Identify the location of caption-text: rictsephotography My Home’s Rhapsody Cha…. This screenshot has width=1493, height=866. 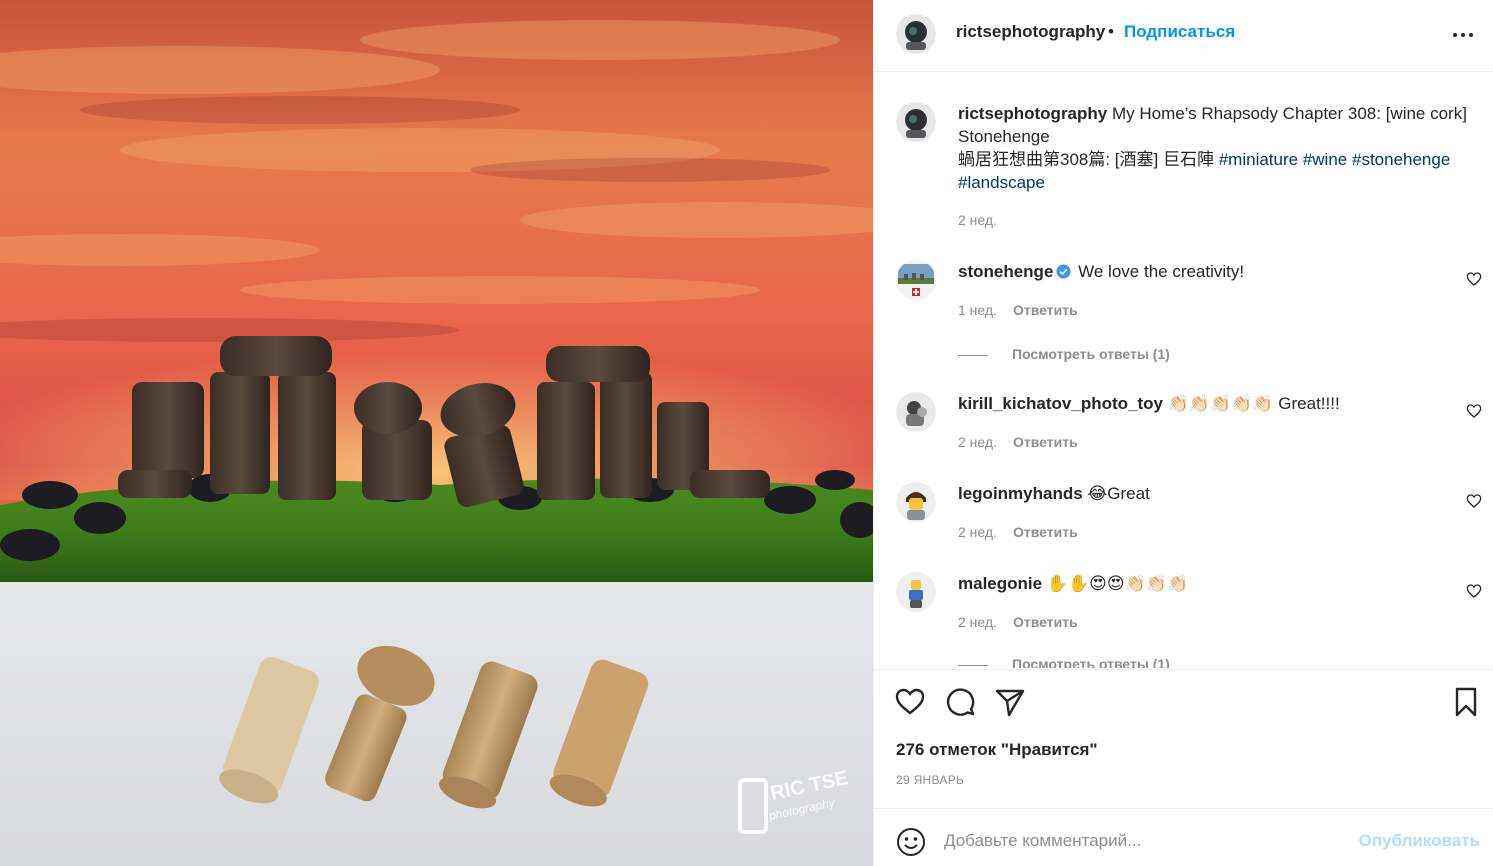
(1218, 148).